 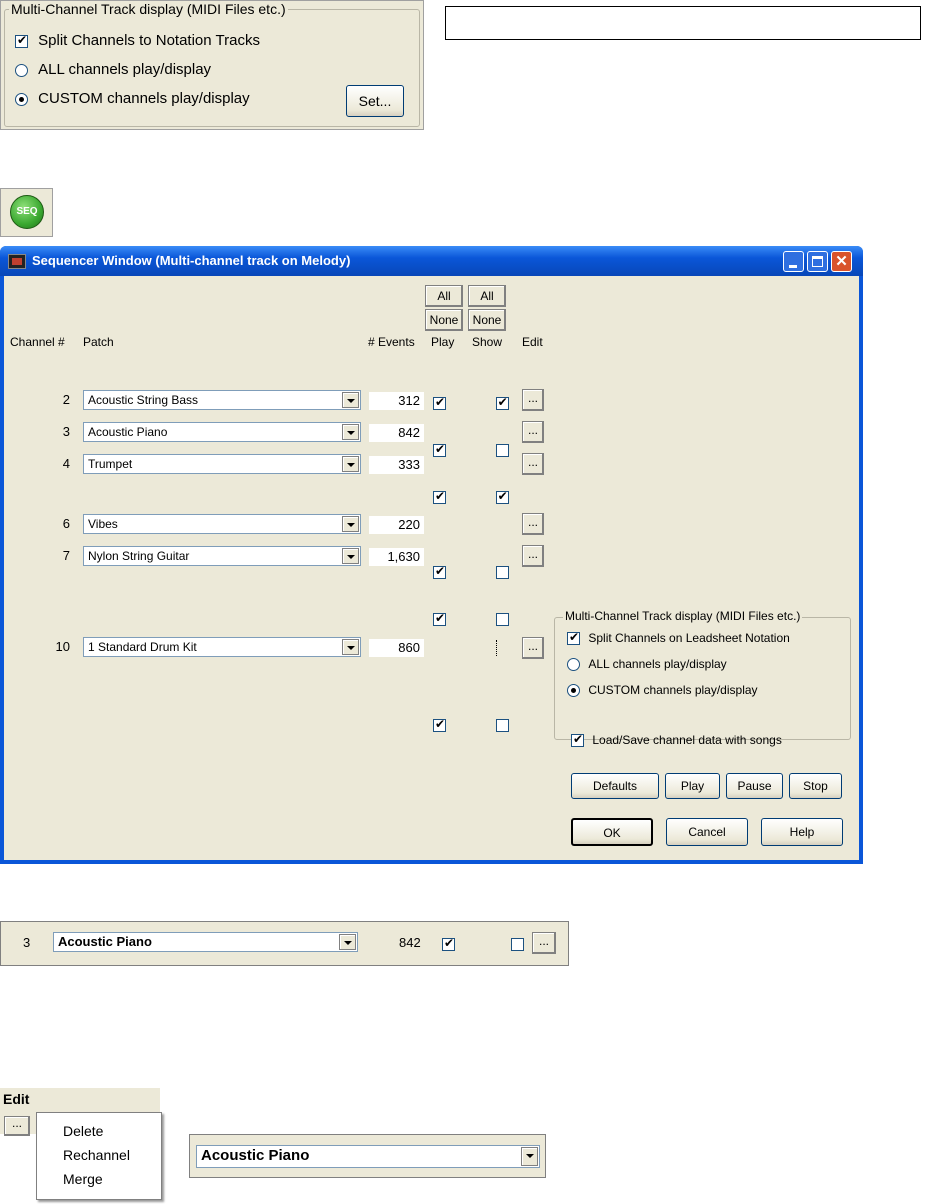 I want to click on window-custom-channels-option: CUSTOM channels play/display, so click(x=662, y=690).